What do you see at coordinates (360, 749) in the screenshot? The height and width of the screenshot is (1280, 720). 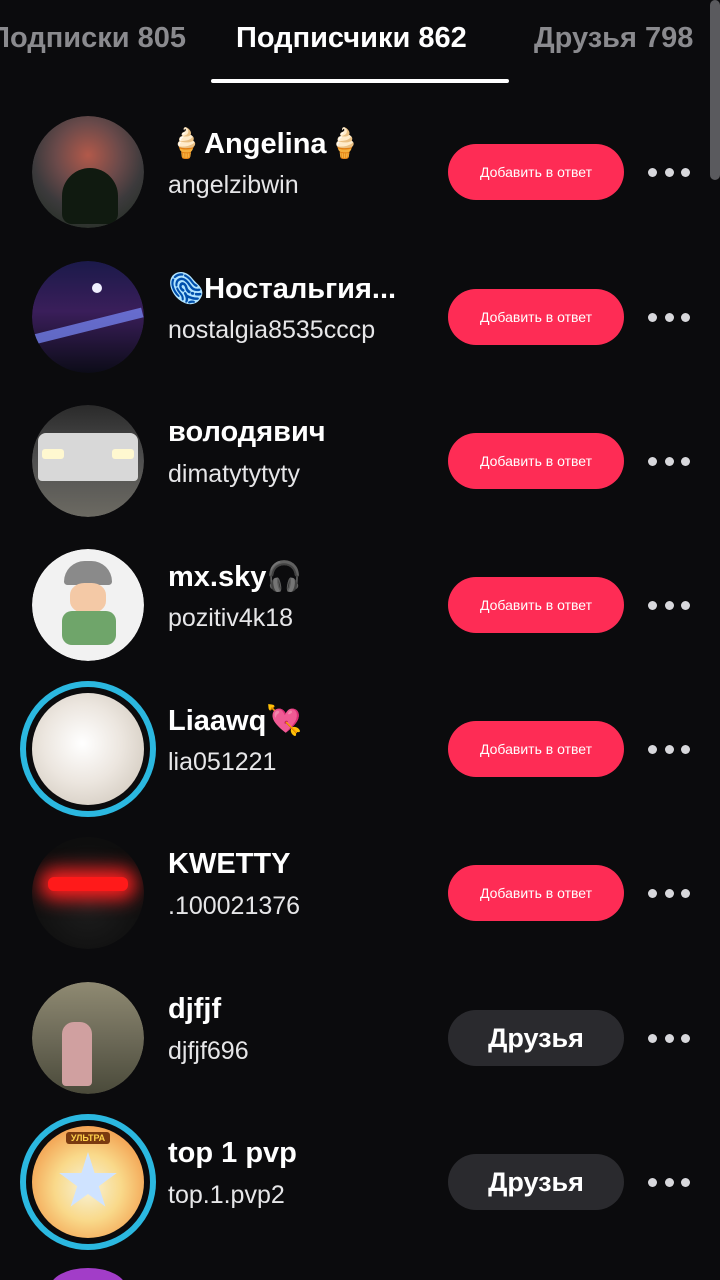 I see `list-item: Liaawq💘 lia051221 Добавить в ответ` at bounding box center [360, 749].